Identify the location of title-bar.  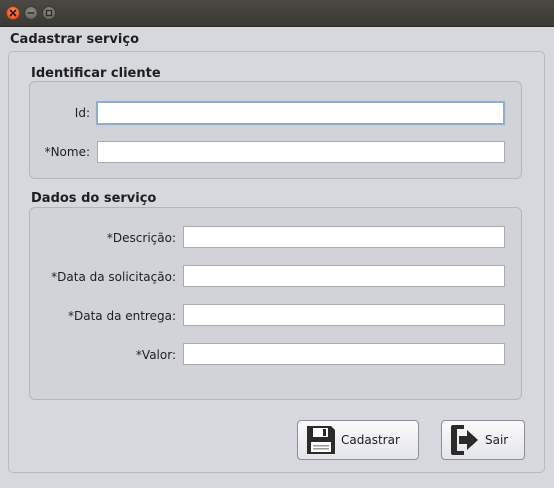
(277, 13).